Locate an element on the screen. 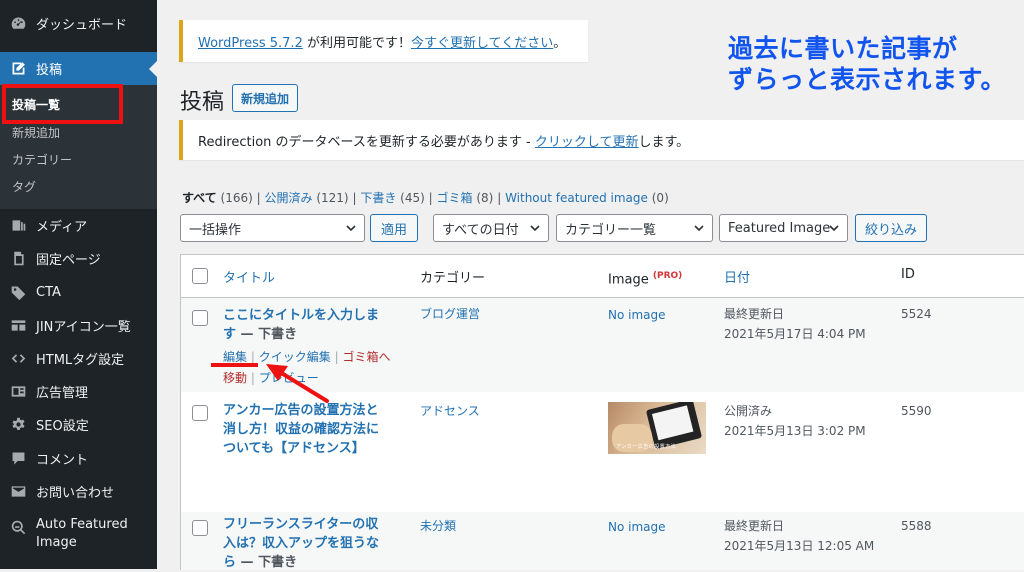 This screenshot has height=572, width=1024. post-category: 未分類 is located at coordinates (438, 526).